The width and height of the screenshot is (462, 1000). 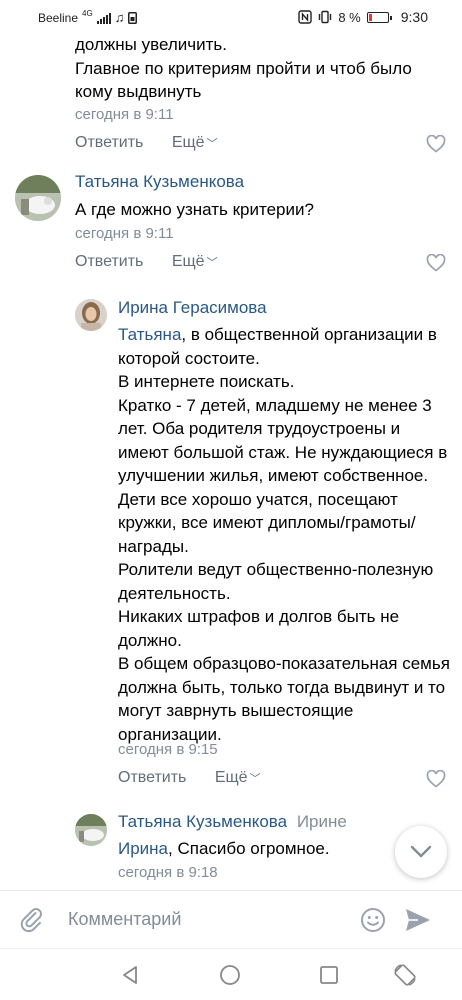 I want to click on network-label: 4G, so click(x=87, y=13).